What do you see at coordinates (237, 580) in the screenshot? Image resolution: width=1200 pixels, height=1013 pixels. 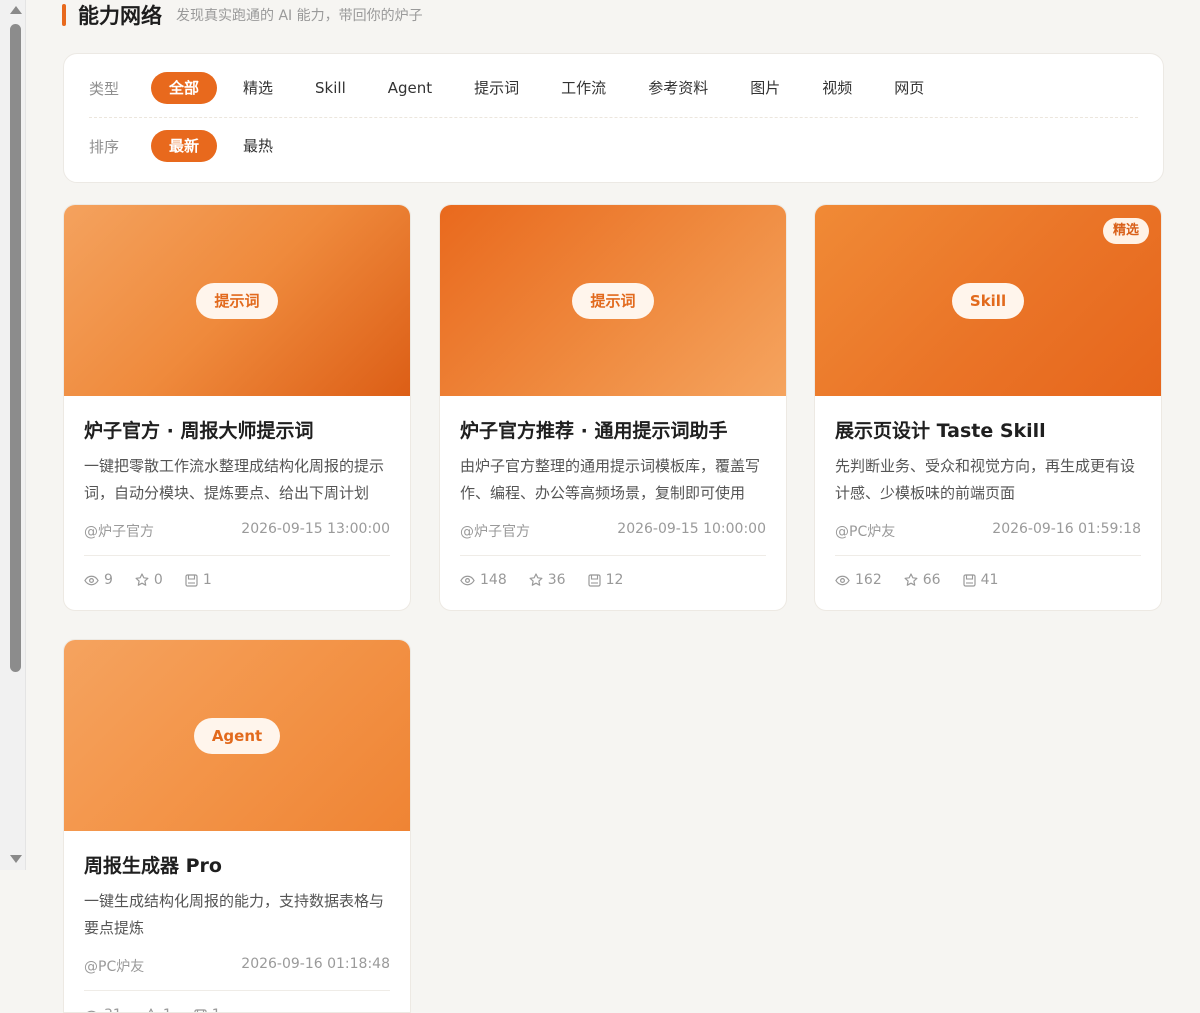 I see `card-stats: 9 0 1` at bounding box center [237, 580].